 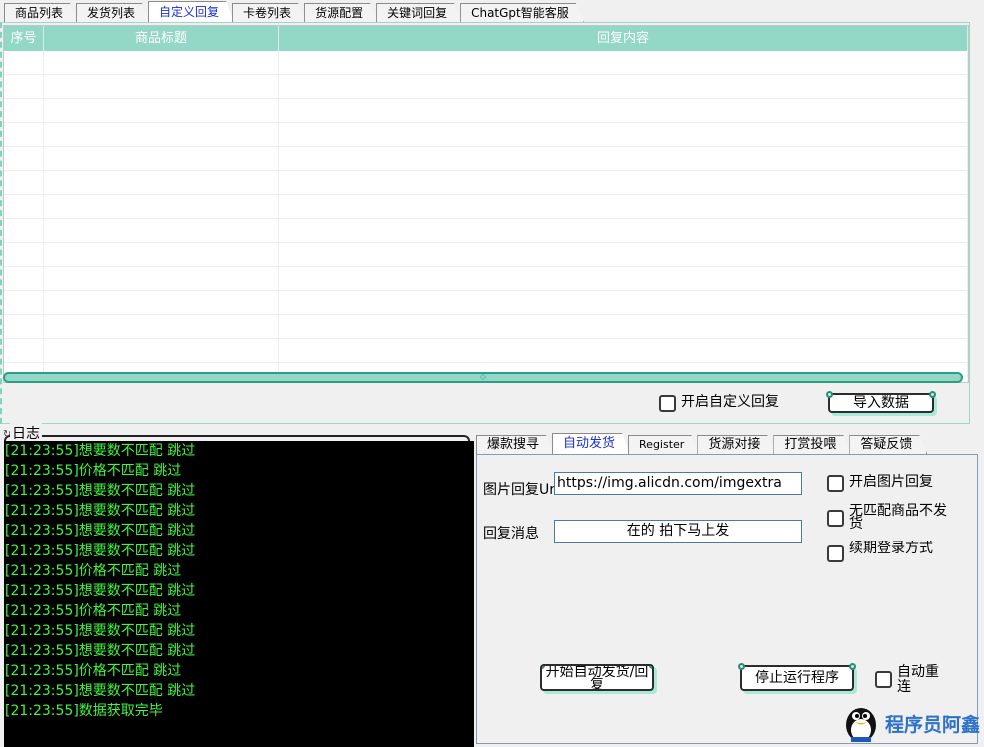 What do you see at coordinates (678, 483) in the screenshot?
I see `image-url-input: https://img.alicdn.com/imgextra` at bounding box center [678, 483].